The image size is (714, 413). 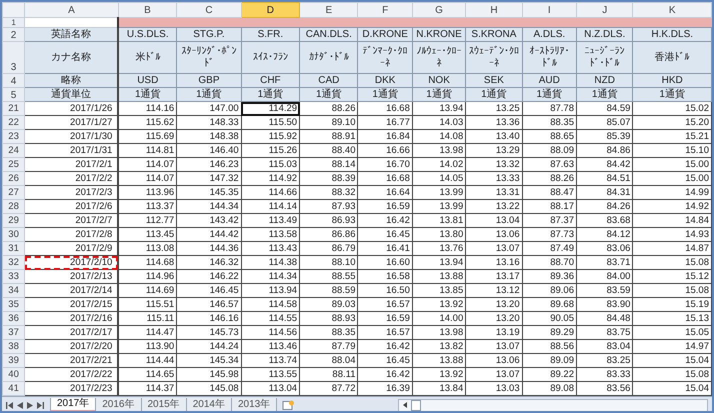 What do you see at coordinates (13, 81) in the screenshot?
I see `row-number: 4` at bounding box center [13, 81].